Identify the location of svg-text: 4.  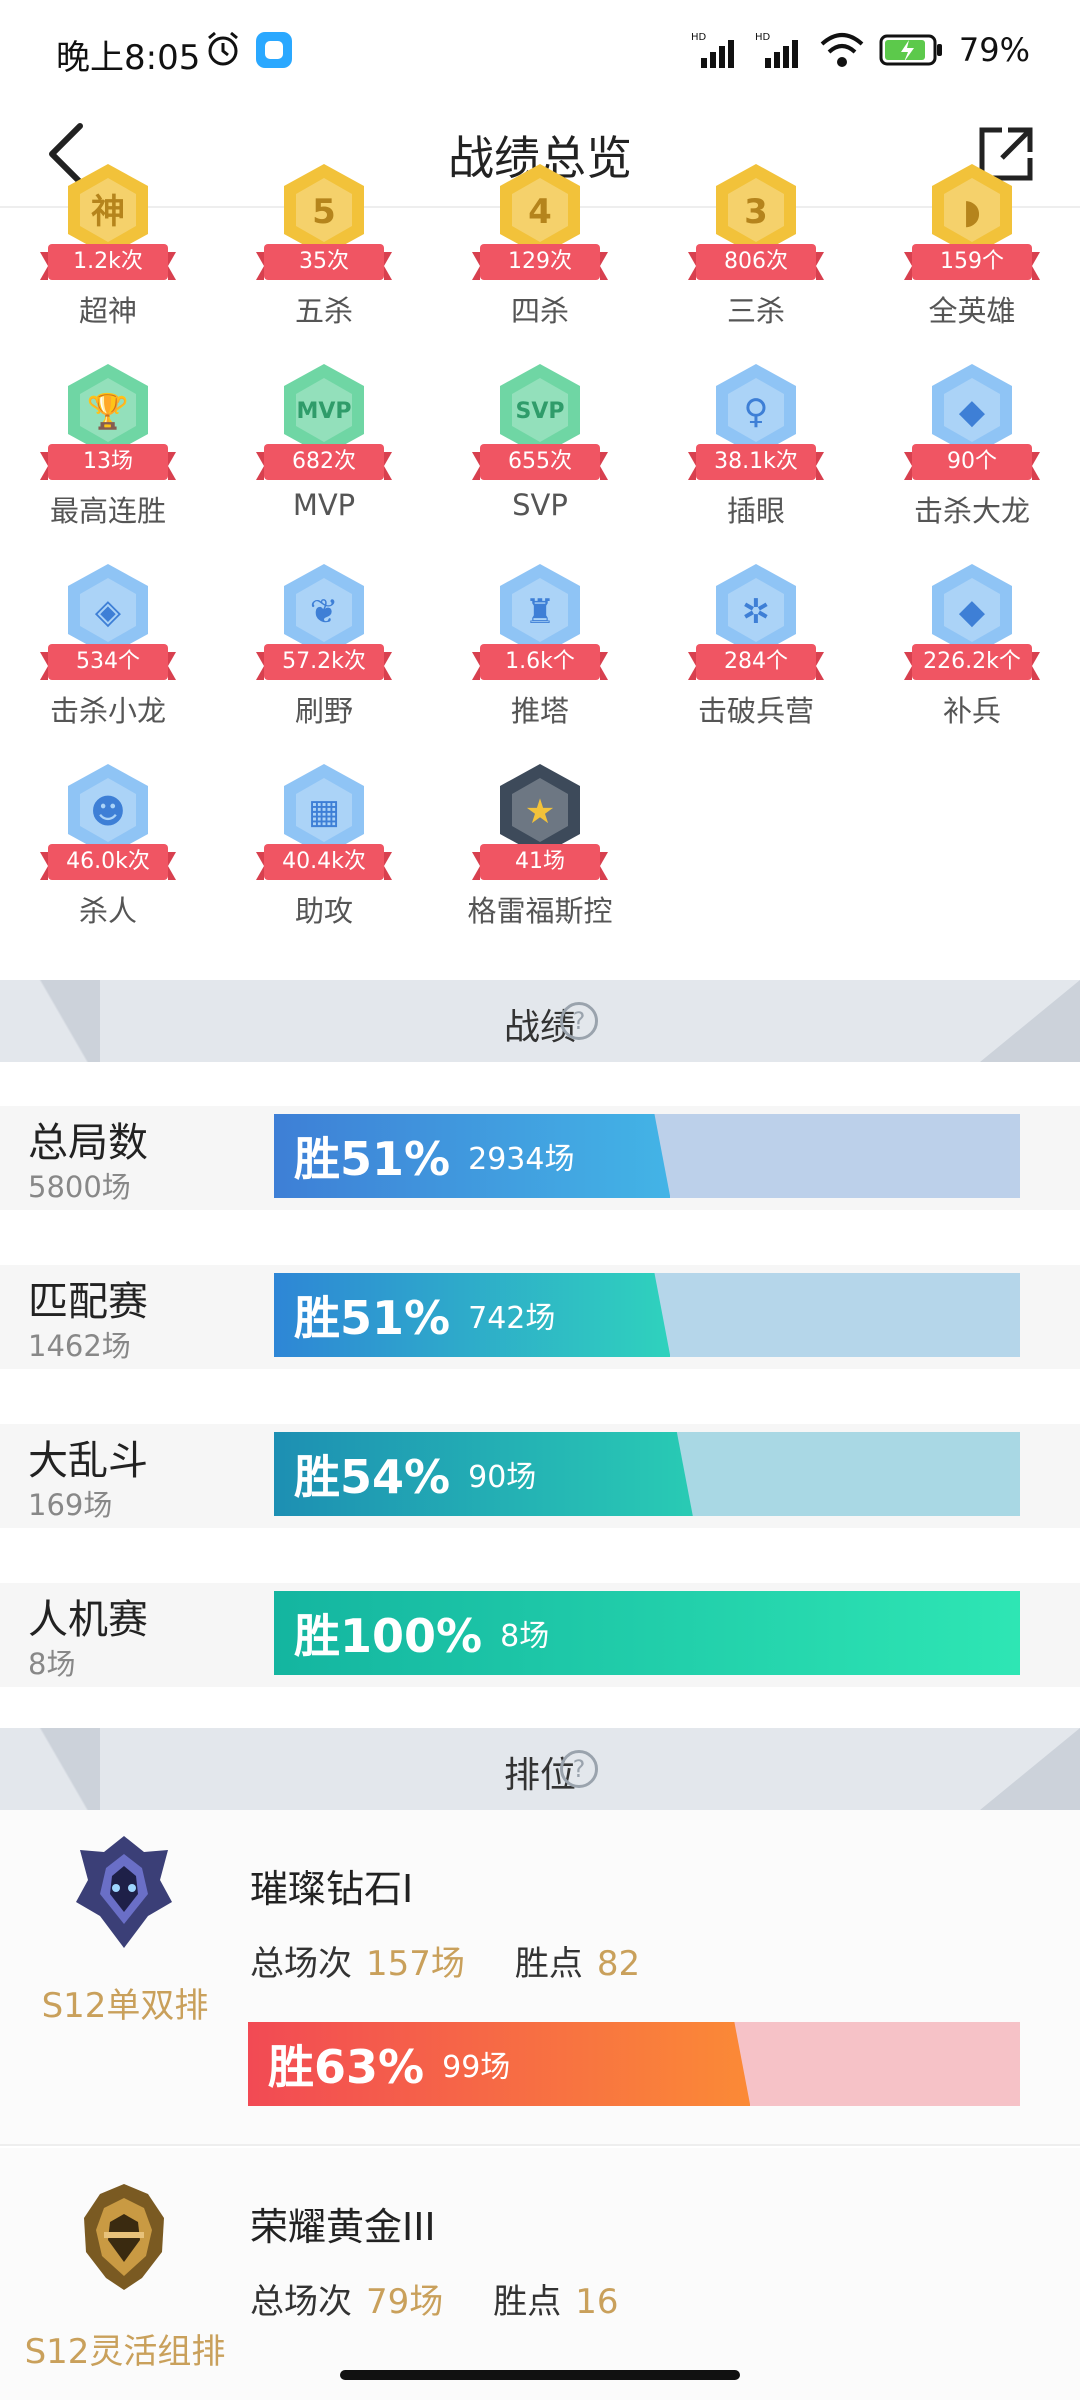
(540, 212).